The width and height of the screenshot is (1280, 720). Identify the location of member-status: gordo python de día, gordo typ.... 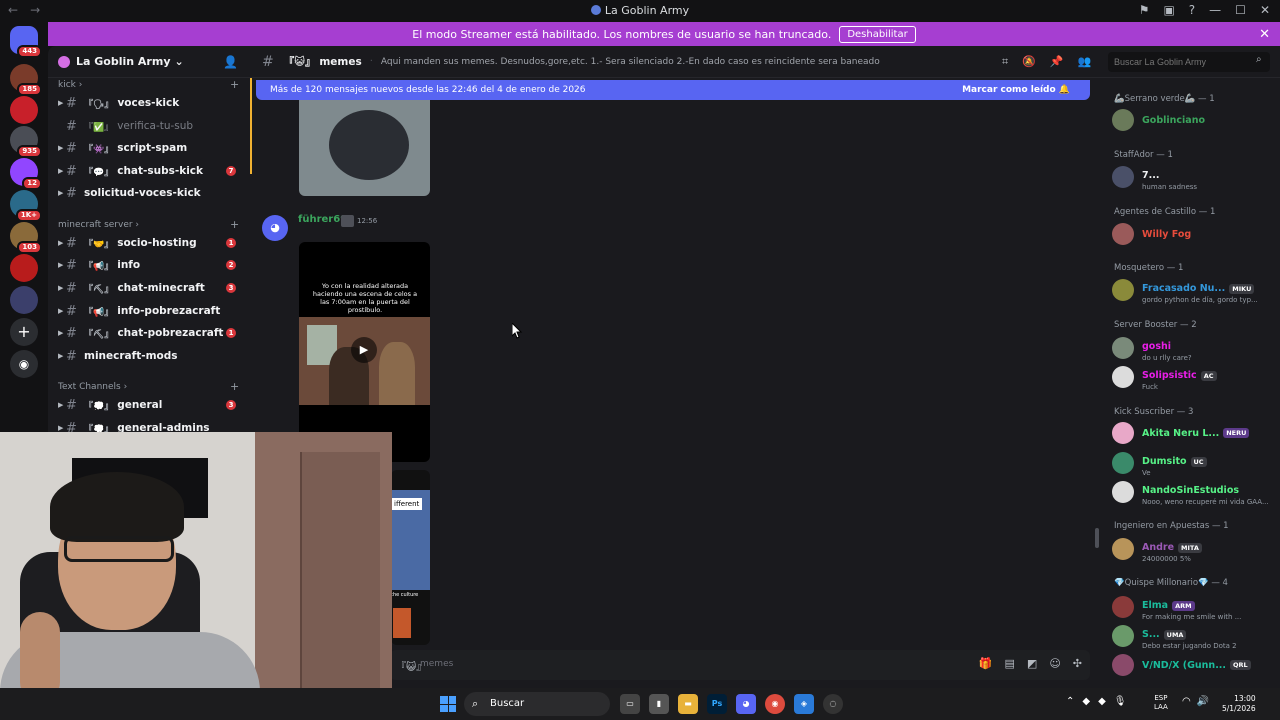
(1200, 300).